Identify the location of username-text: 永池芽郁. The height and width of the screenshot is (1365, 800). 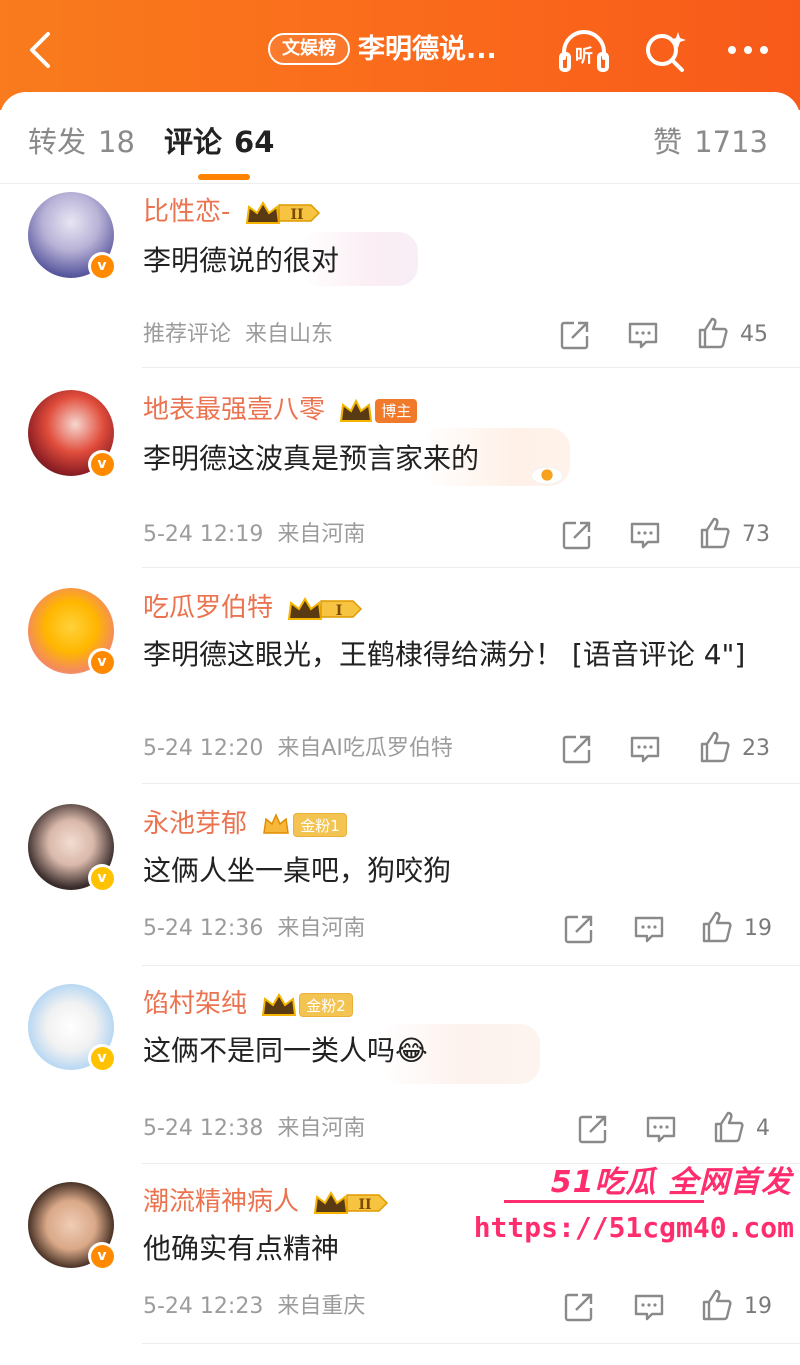
(195, 824).